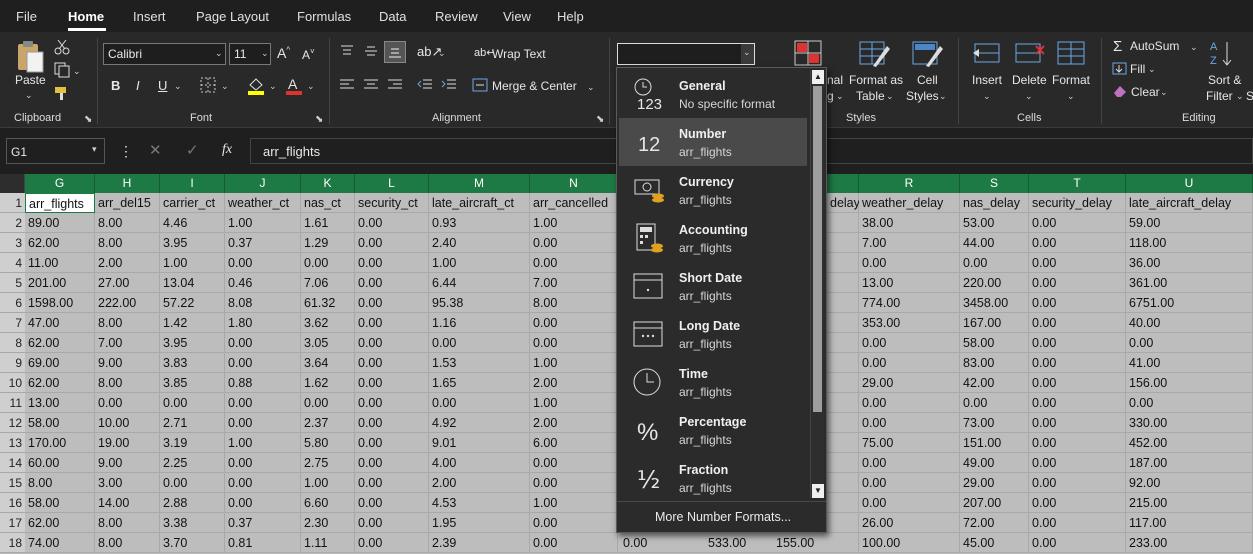  Describe the element at coordinates (479, 363) in the screenshot. I see `data-cell: 1.53` at that location.